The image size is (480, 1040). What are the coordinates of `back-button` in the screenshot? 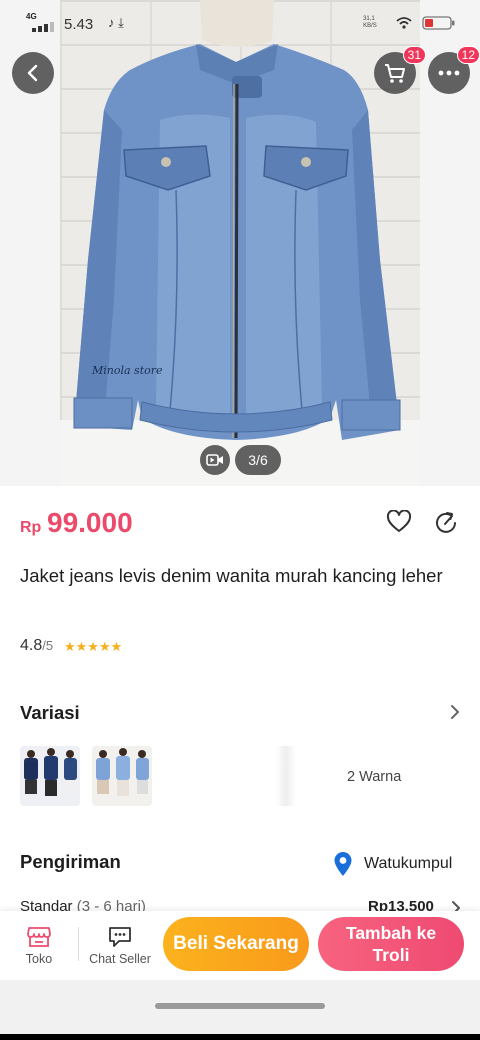 It's located at (33, 73).